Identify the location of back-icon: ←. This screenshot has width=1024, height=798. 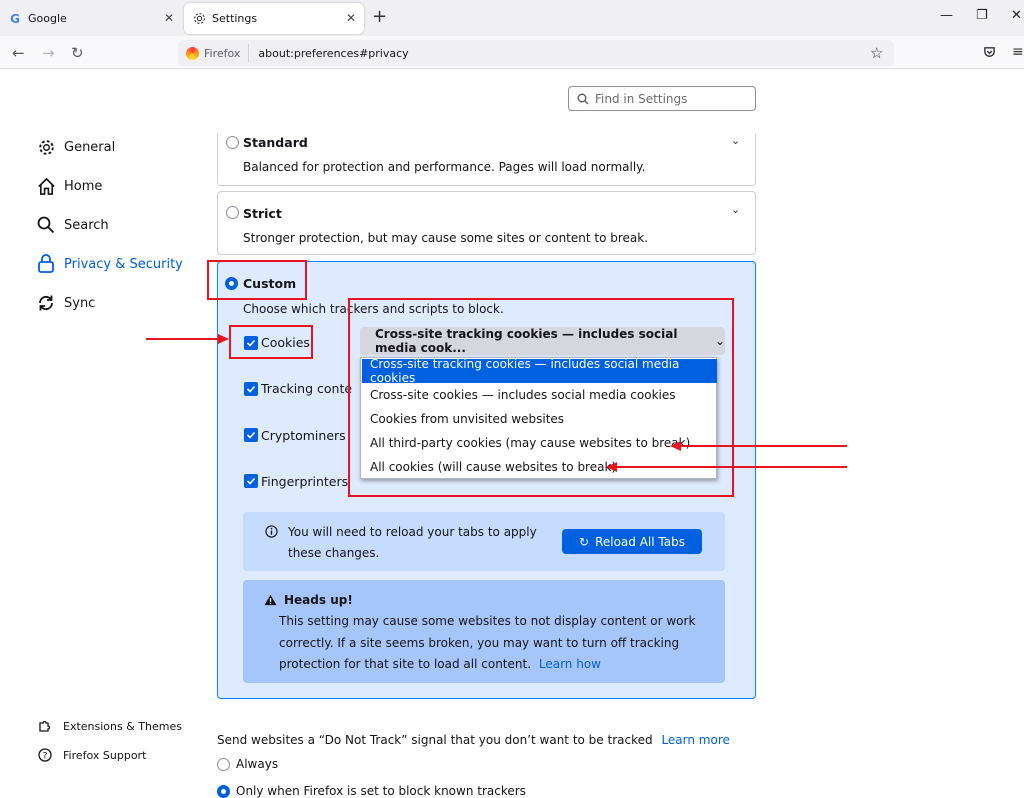
(18, 53).